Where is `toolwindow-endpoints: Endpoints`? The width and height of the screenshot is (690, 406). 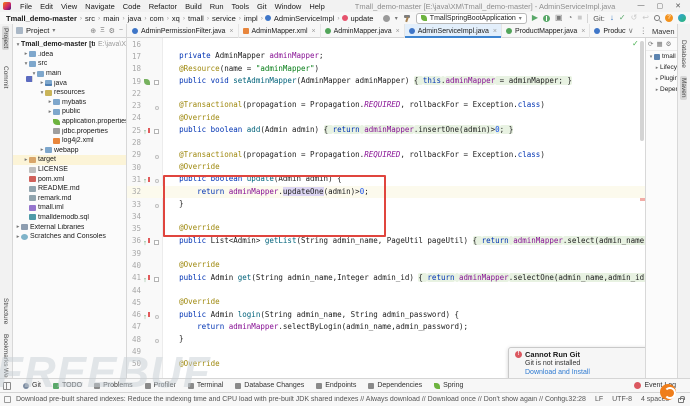 toolwindow-endpoints: Endpoints is located at coordinates (336, 385).